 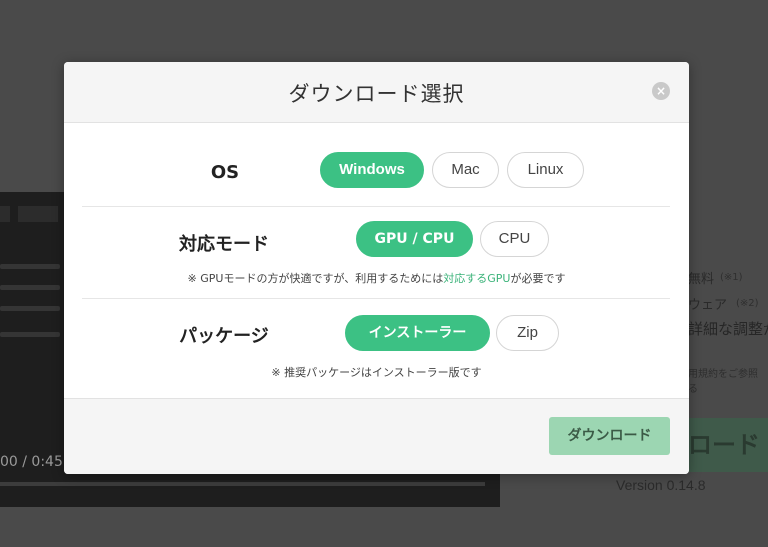 What do you see at coordinates (242, 484) in the screenshot?
I see `video-progress-bar` at bounding box center [242, 484].